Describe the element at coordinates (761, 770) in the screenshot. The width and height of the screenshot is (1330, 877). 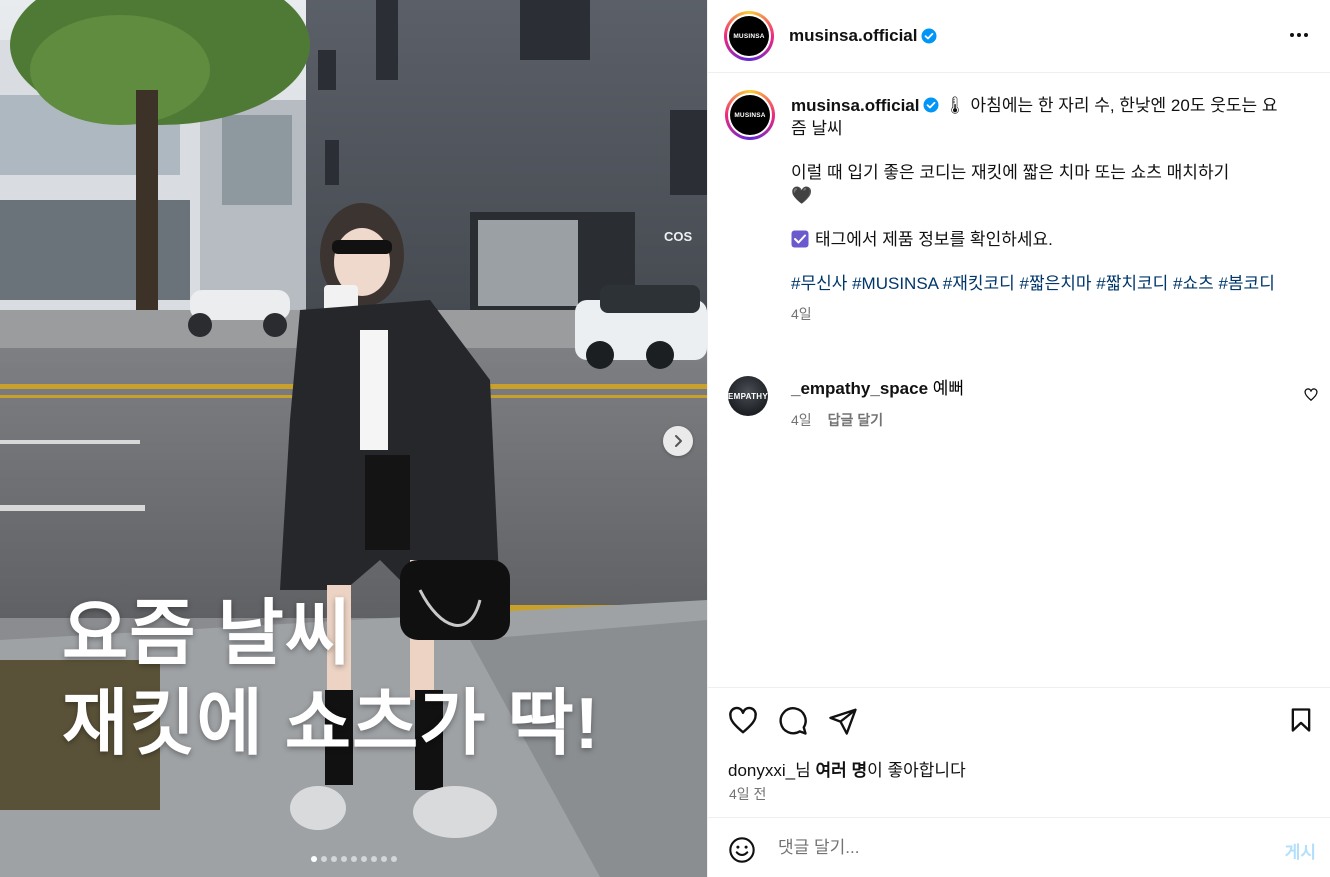
I see `likes-first-user: donyxxi_` at that location.